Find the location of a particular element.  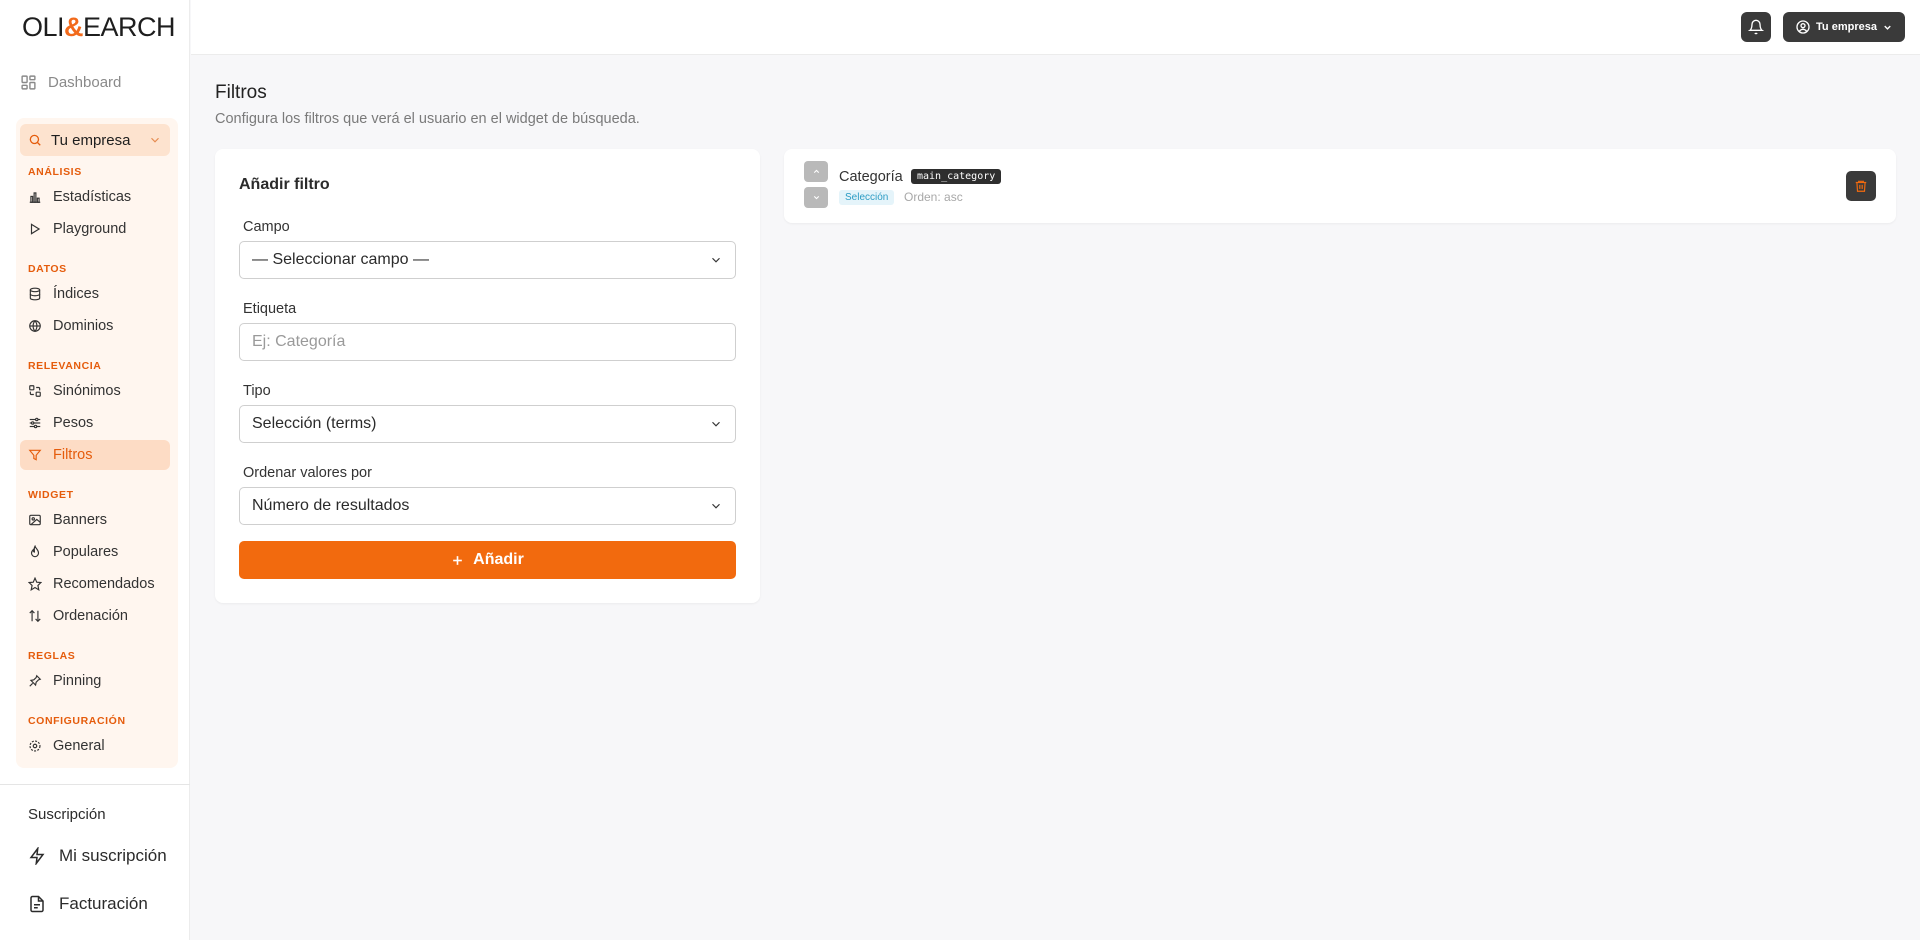

campo-select: — Seleccionar campo — is located at coordinates (487, 260).